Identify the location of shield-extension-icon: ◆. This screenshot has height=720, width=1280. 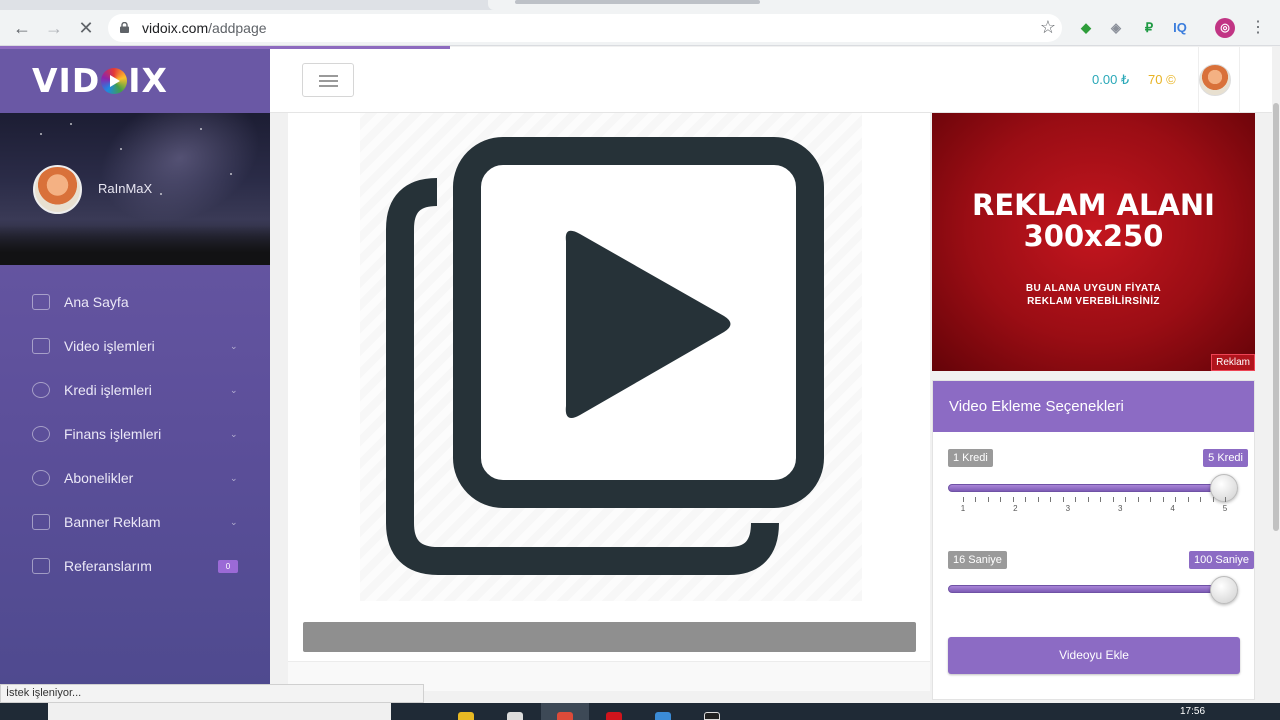
(1086, 28).